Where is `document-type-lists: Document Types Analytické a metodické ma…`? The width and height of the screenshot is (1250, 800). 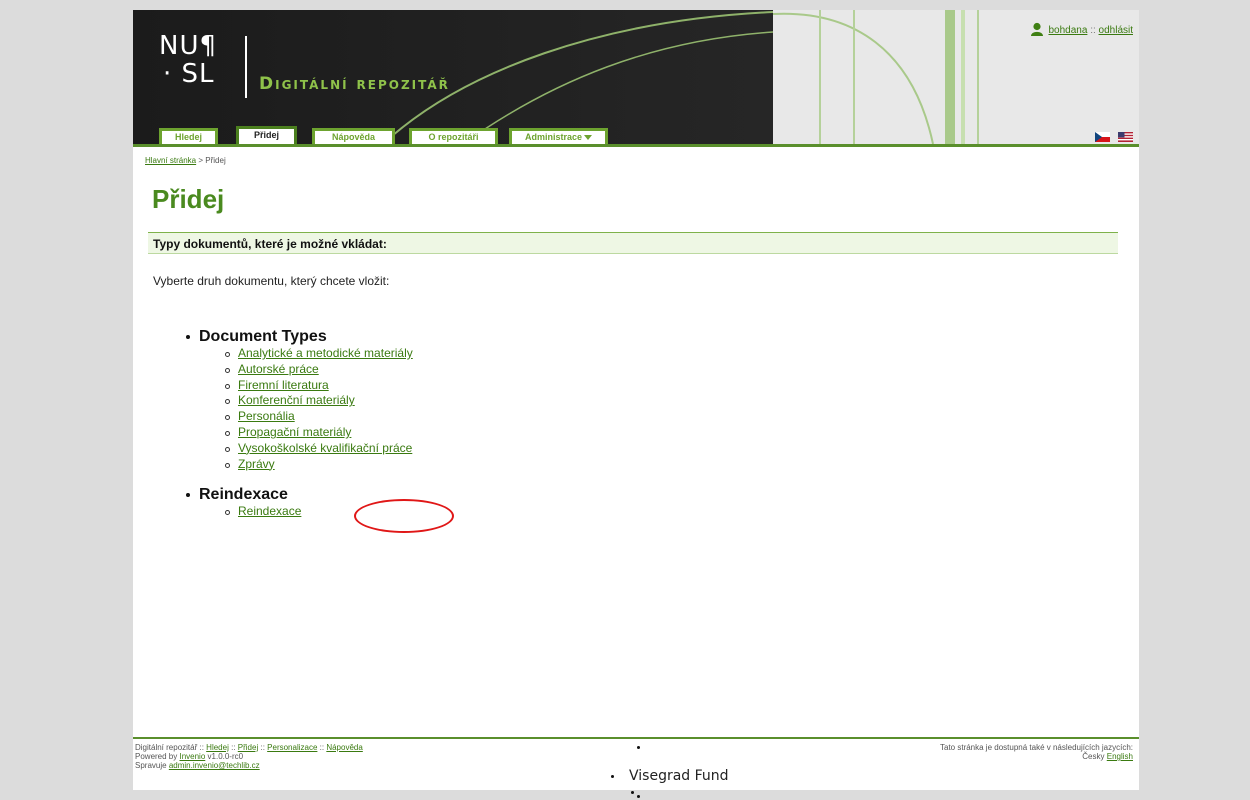 document-type-lists: Document Types Analytické a metodické ma… is located at coordinates (296, 429).